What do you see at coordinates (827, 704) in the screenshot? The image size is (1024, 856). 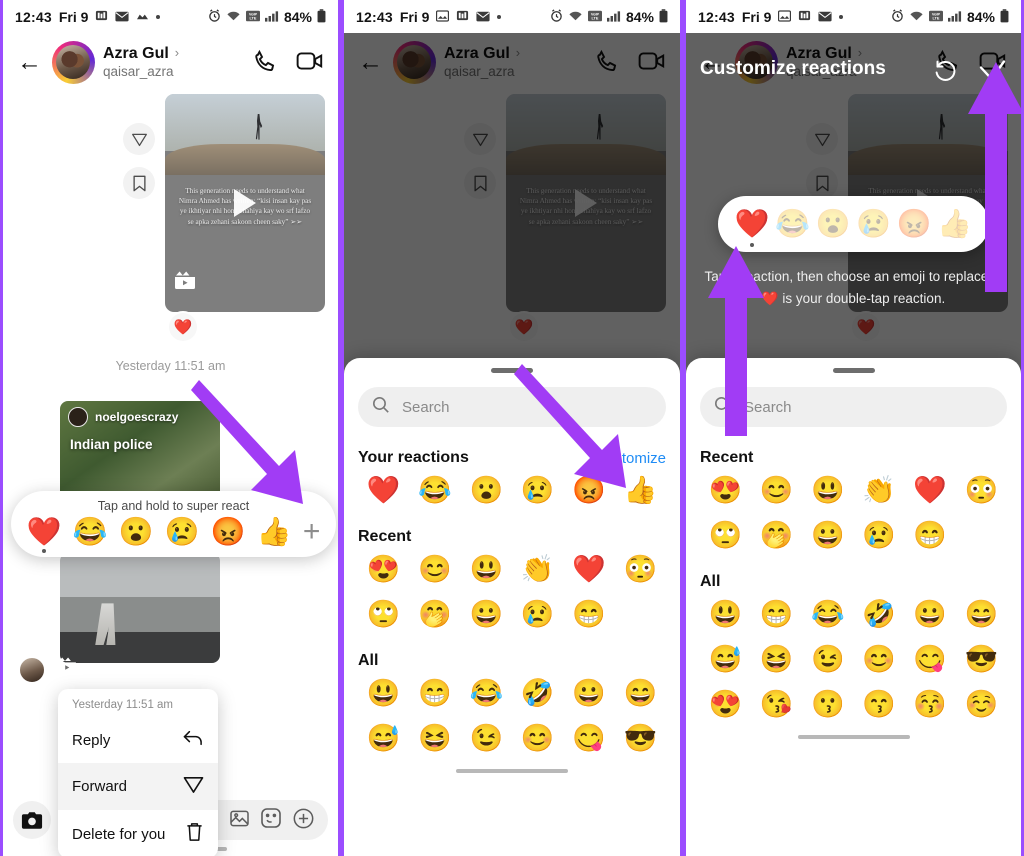 I see `emoji-cell: 😗` at bounding box center [827, 704].